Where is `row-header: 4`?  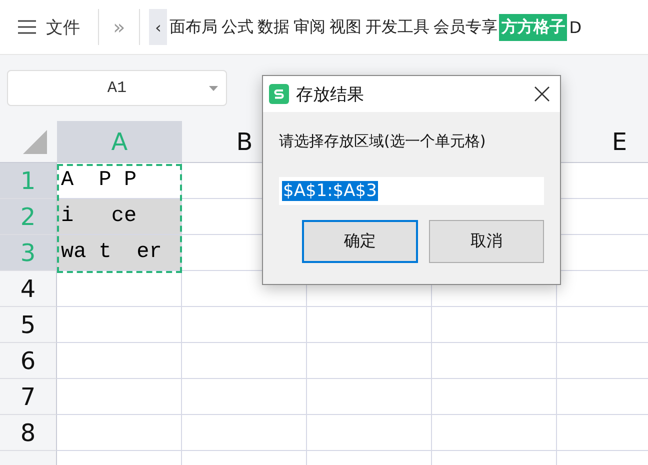 row-header: 4 is located at coordinates (28, 289).